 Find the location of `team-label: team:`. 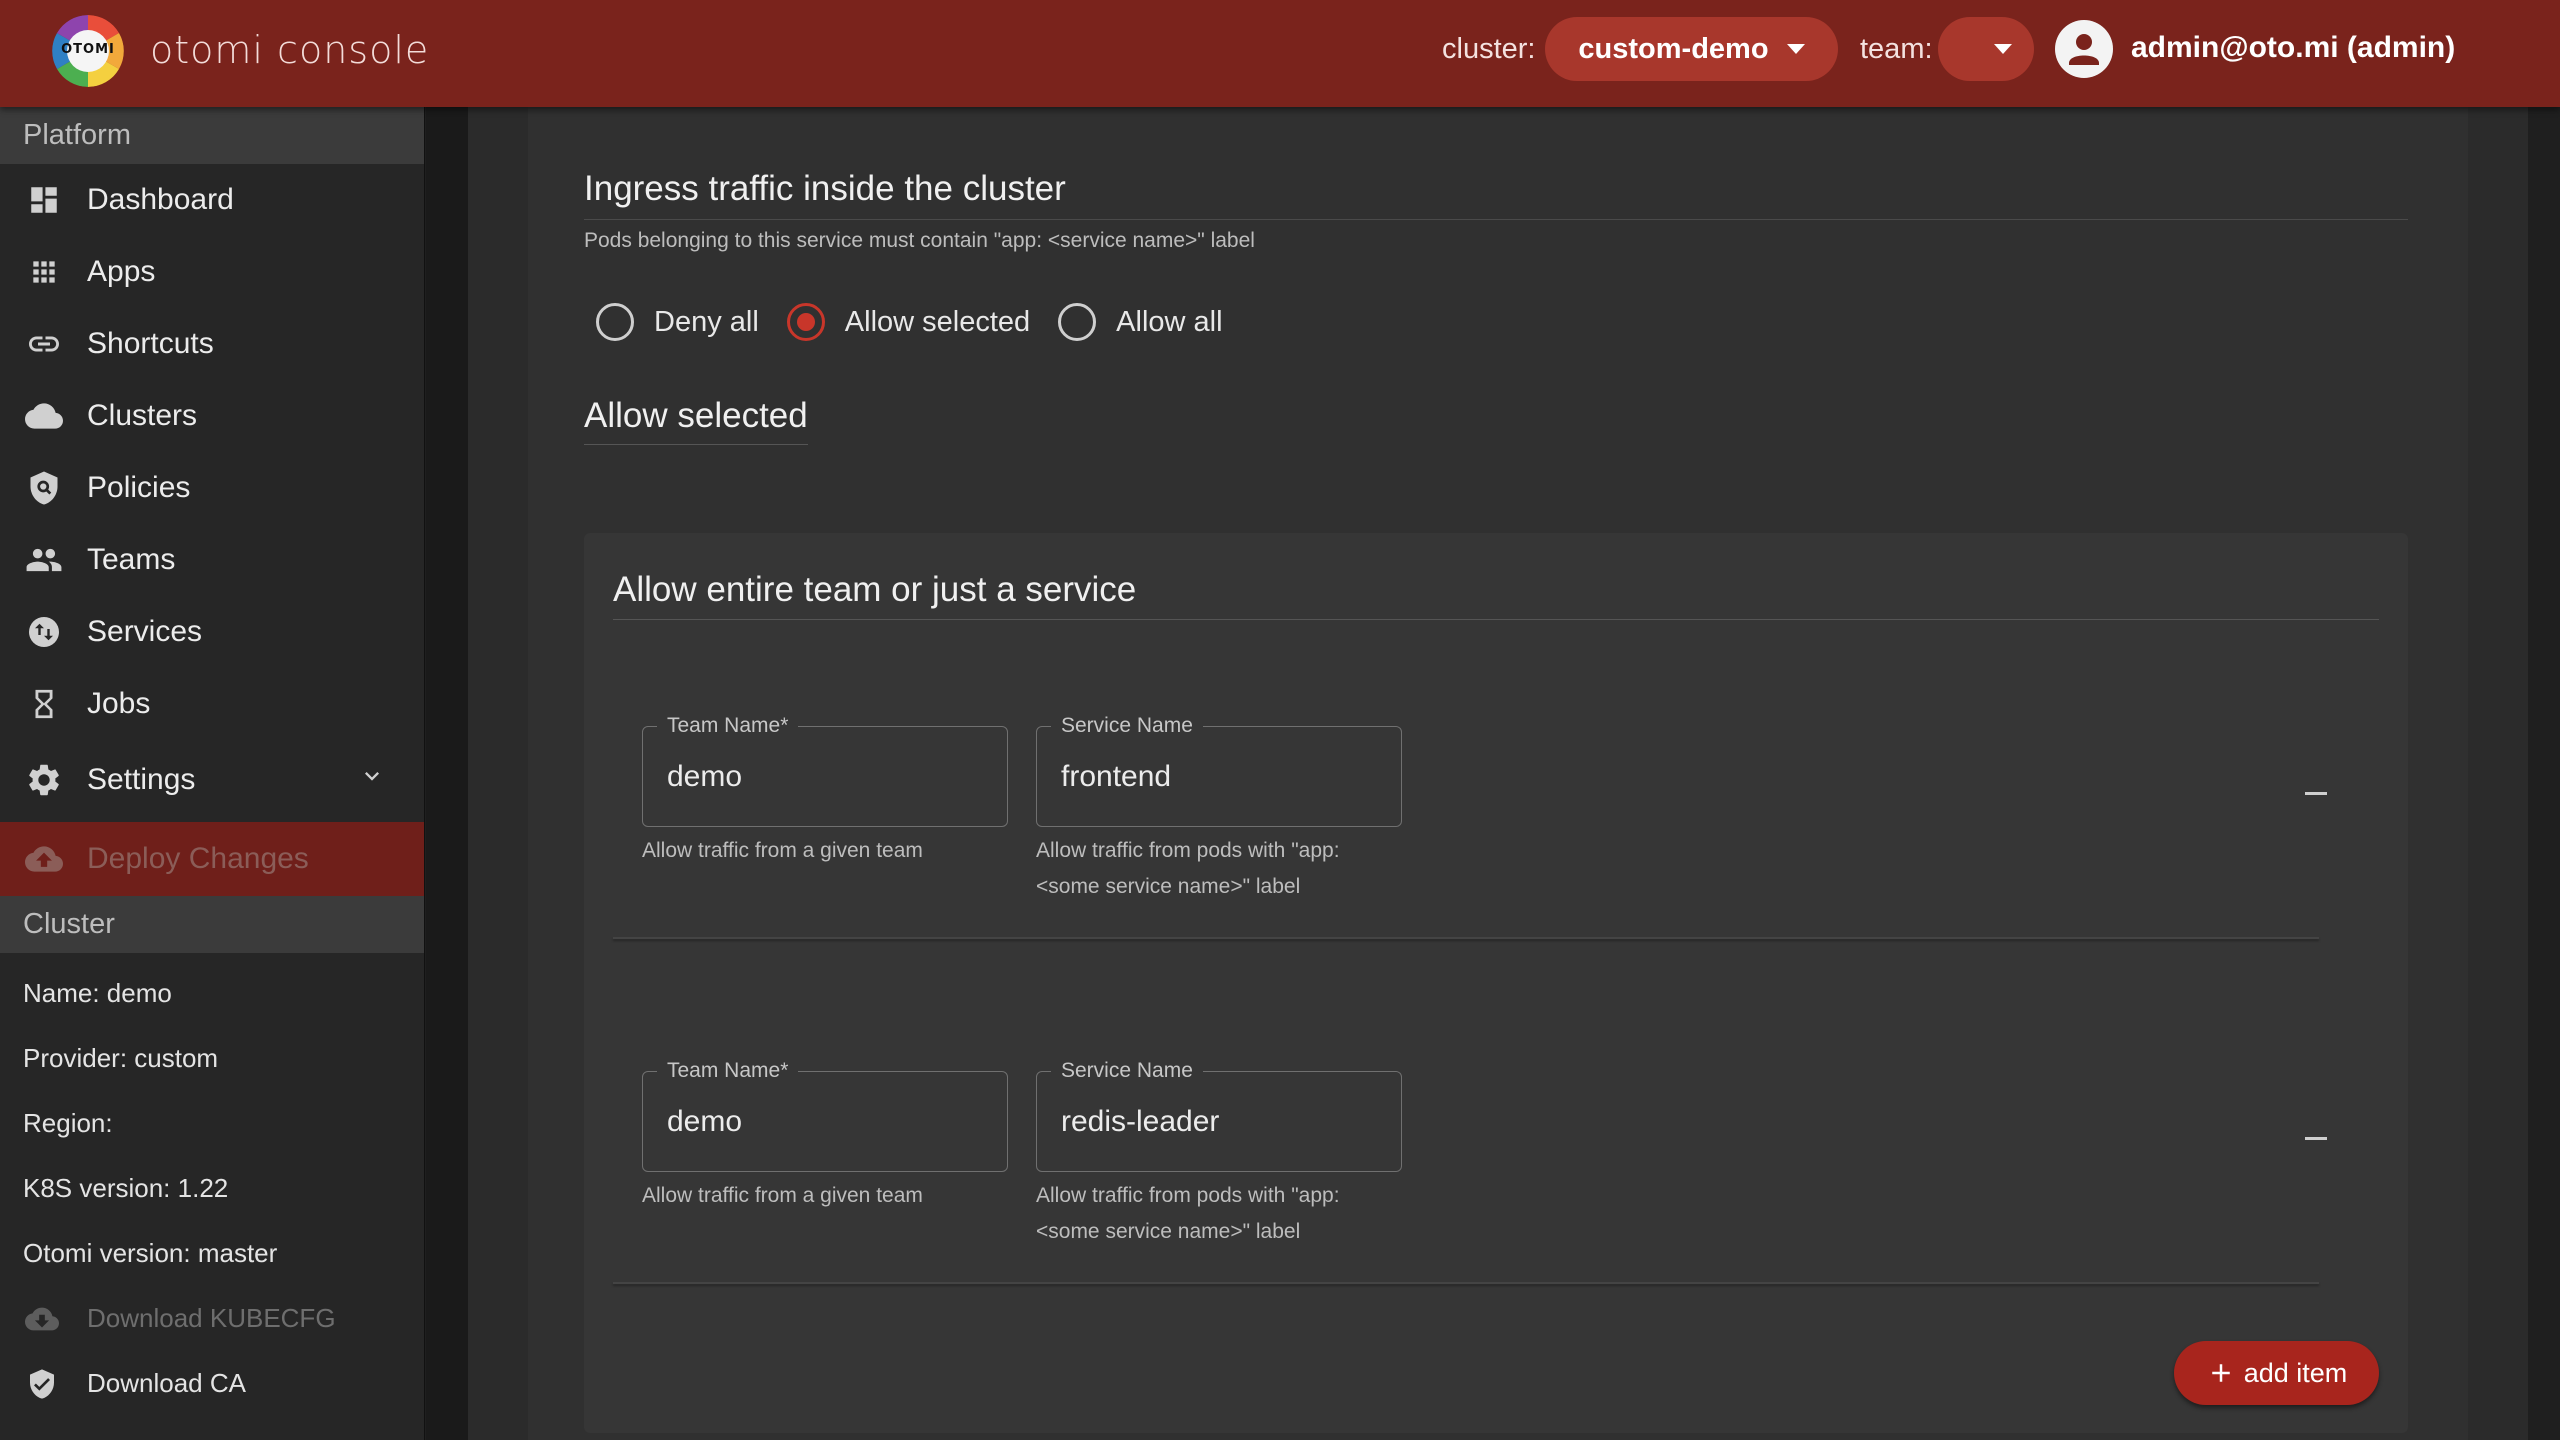

team-label: team: is located at coordinates (1896, 49).